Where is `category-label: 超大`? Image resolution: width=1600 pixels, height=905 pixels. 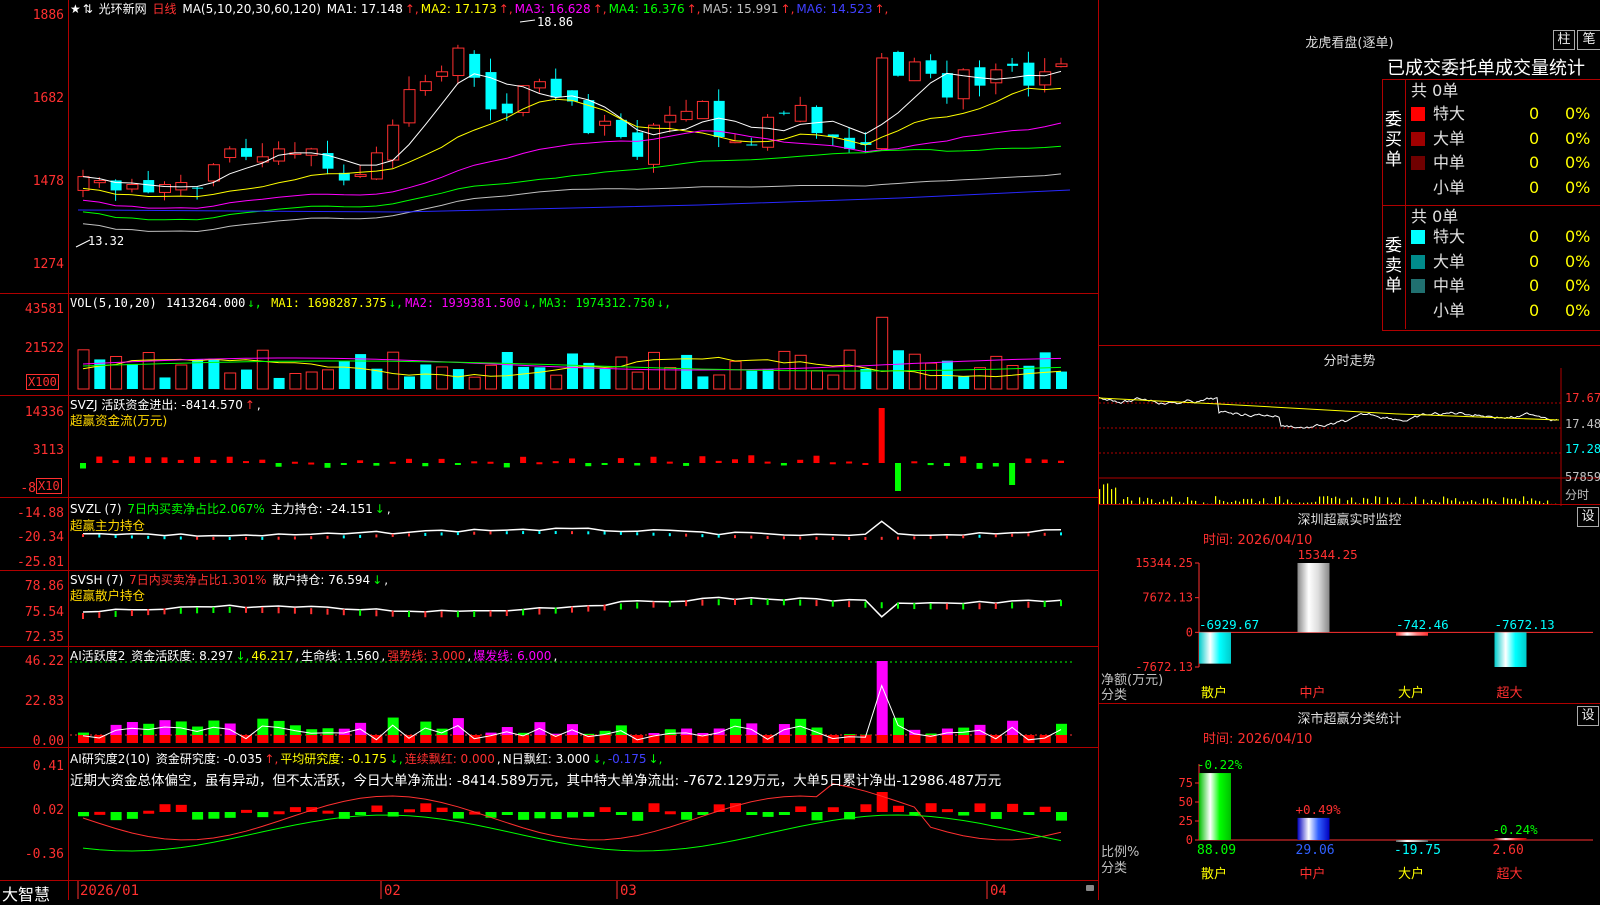 category-label: 超大 is located at coordinates (1510, 693).